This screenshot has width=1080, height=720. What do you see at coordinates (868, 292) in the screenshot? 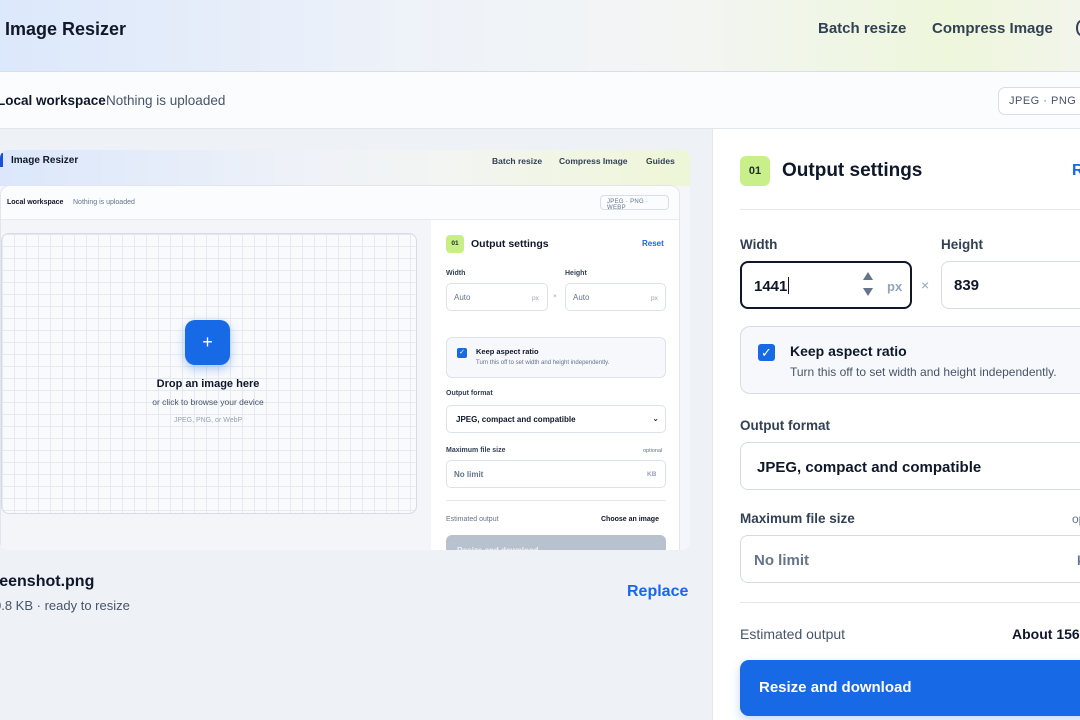
I see `decrement-icon` at bounding box center [868, 292].